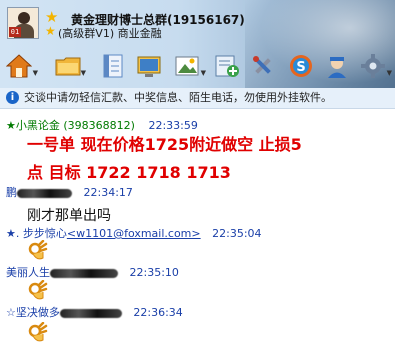  Describe the element at coordinates (11, 192) in the screenshot. I see `sender-name: 鹏` at that location.